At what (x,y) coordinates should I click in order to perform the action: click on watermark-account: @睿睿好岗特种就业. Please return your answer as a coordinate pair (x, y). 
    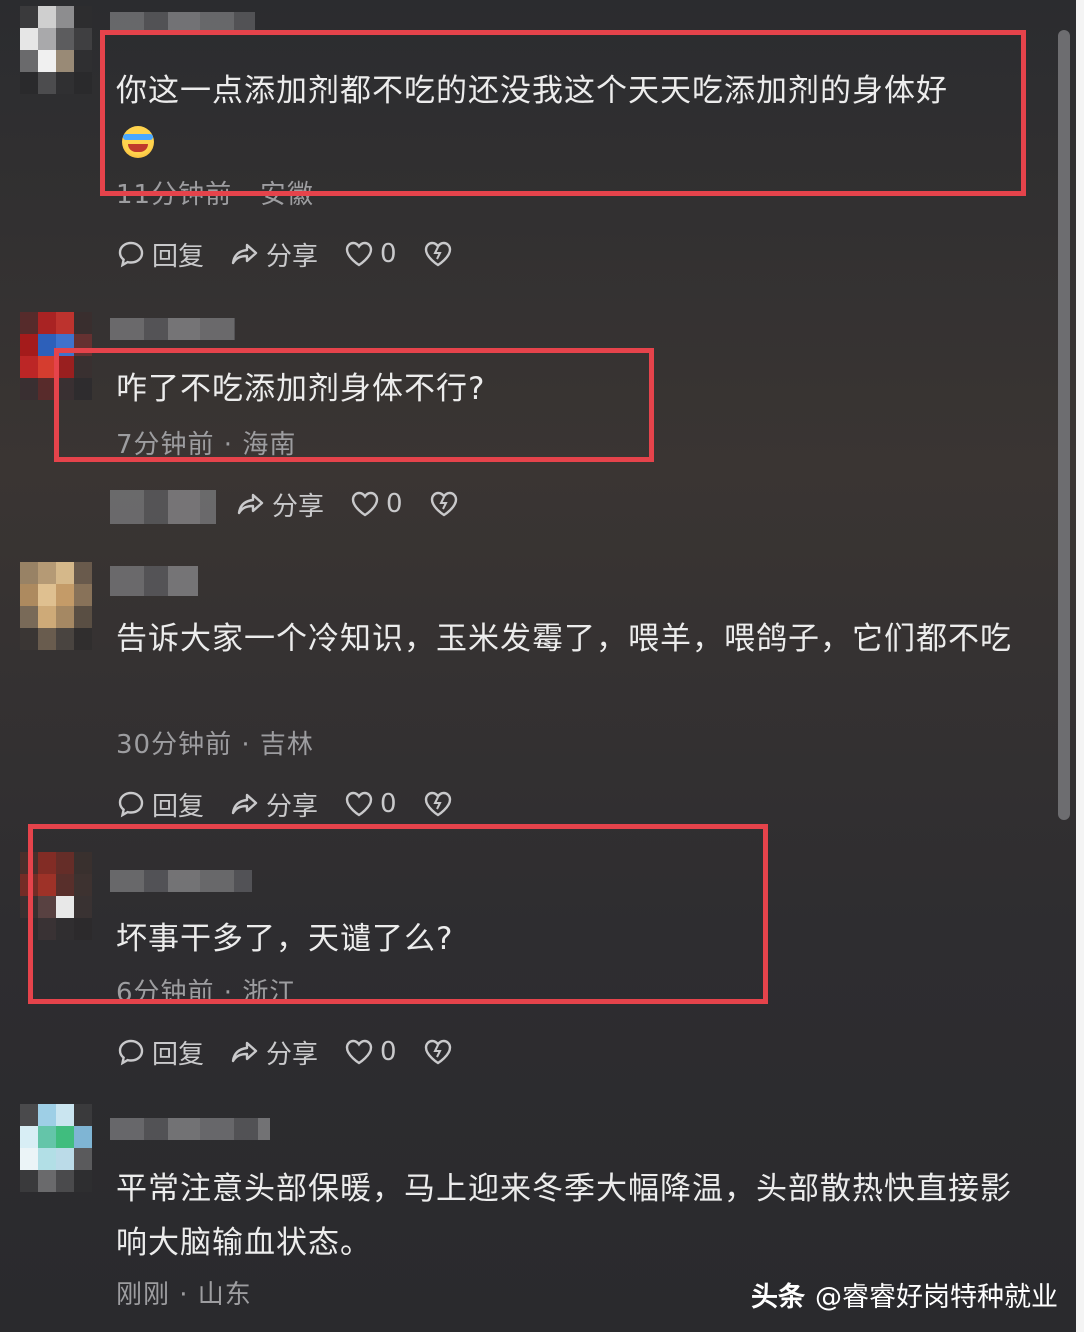
    Looking at the image, I should click on (936, 1297).